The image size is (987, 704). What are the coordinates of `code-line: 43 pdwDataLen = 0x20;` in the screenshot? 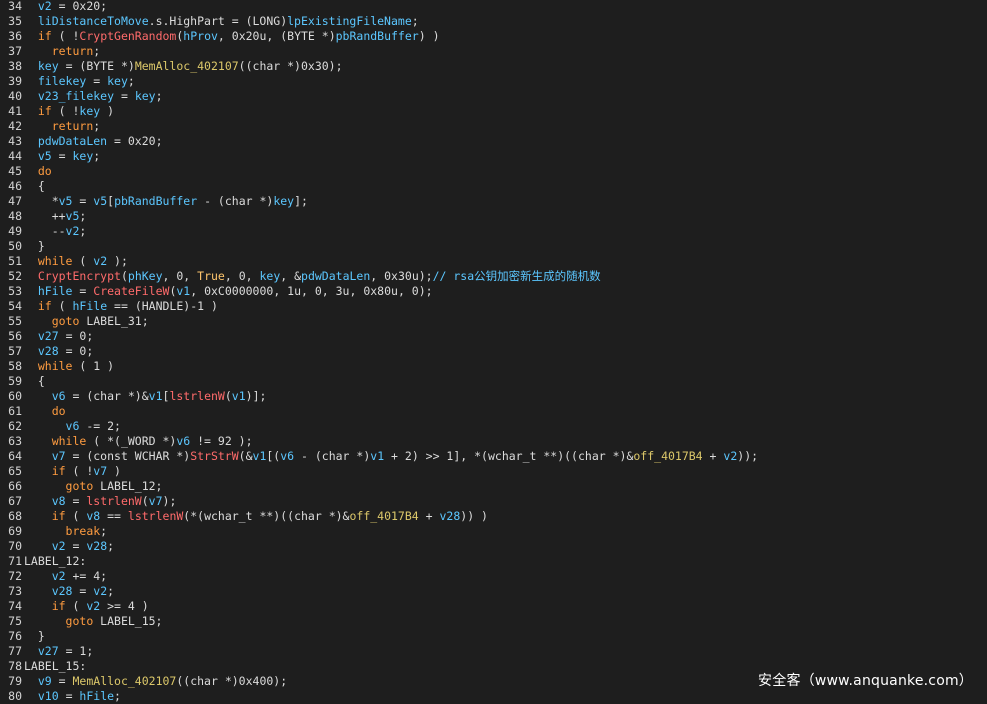 It's located at (493, 141).